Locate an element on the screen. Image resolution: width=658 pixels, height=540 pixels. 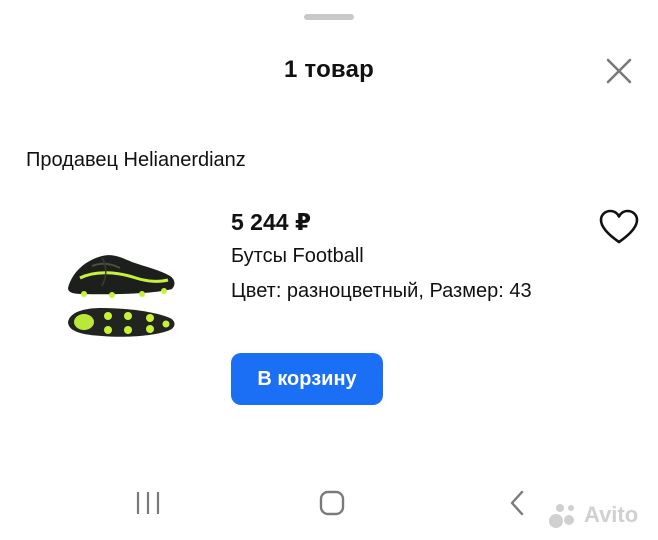
home-button is located at coordinates (332, 503).